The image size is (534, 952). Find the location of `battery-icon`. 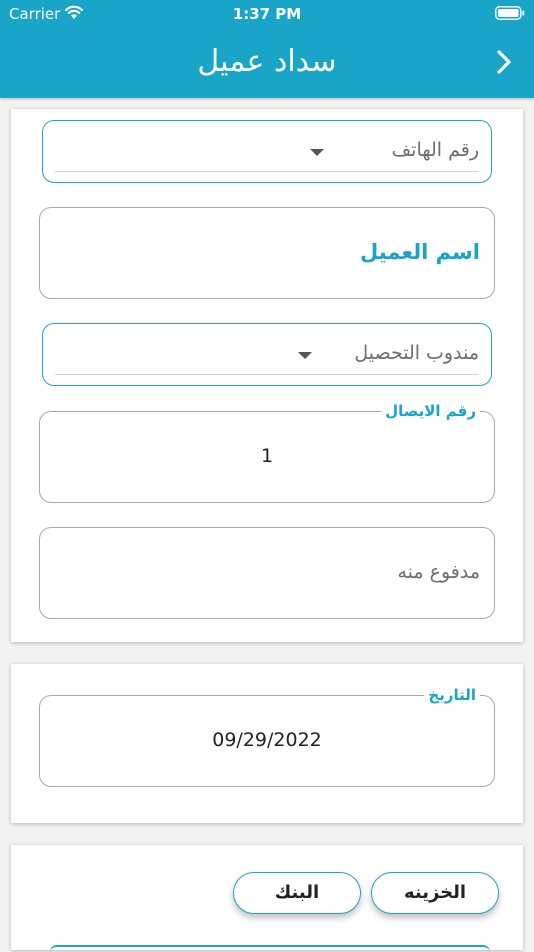

battery-icon is located at coordinates (510, 13).